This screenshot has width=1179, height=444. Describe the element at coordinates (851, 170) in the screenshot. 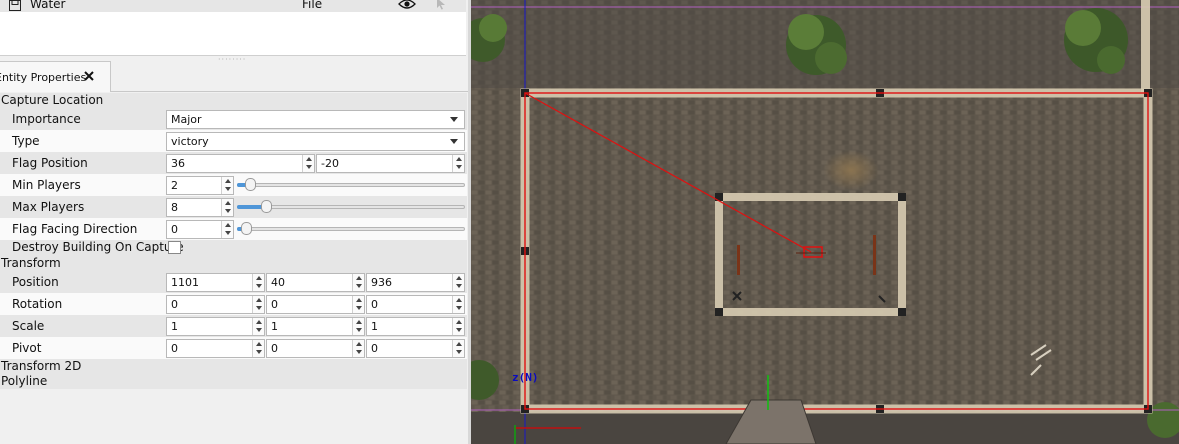

I see `crater-decal` at that location.